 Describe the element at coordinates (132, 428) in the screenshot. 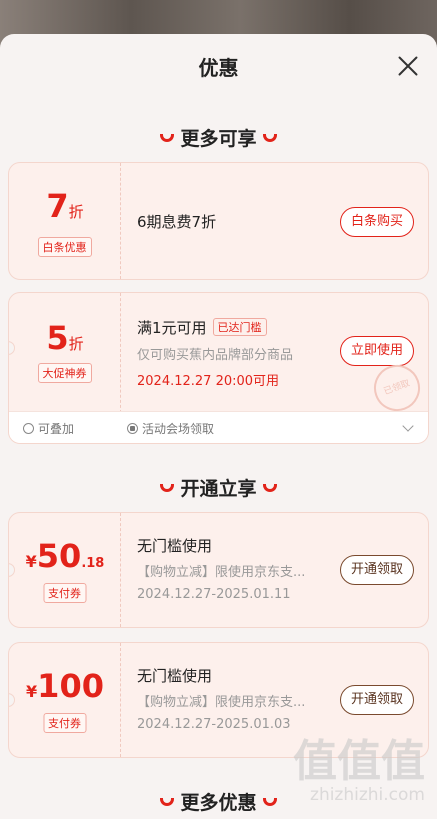

I see `venue-icon` at that location.